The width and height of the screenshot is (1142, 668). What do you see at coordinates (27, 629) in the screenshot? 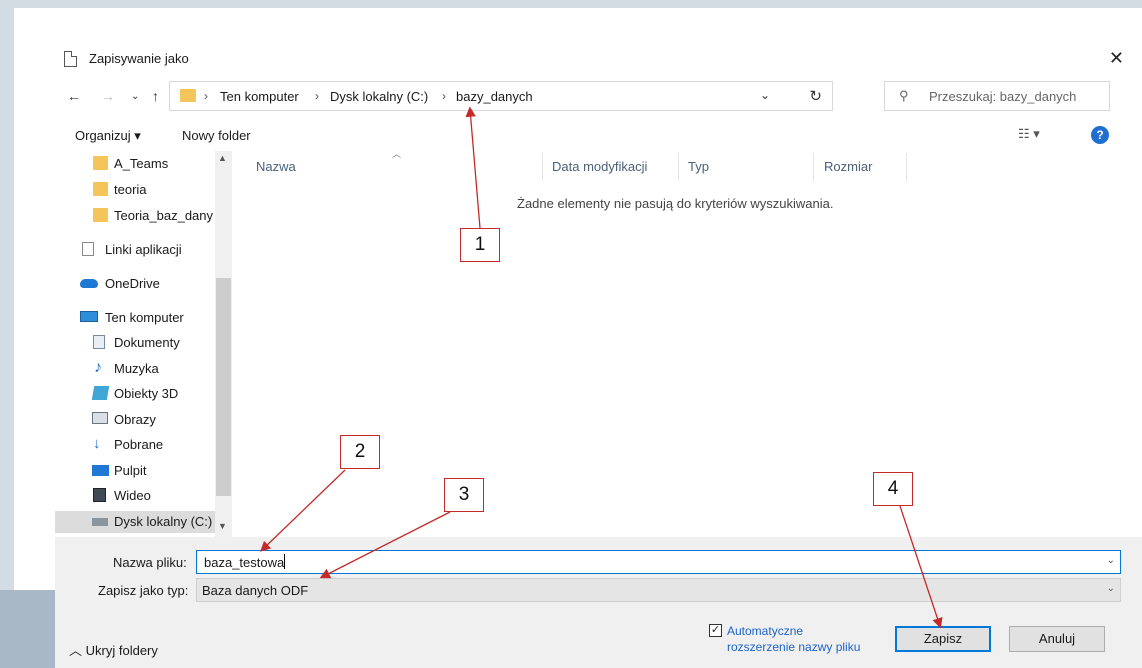
I see `background-frame-left-bottom` at bounding box center [27, 629].